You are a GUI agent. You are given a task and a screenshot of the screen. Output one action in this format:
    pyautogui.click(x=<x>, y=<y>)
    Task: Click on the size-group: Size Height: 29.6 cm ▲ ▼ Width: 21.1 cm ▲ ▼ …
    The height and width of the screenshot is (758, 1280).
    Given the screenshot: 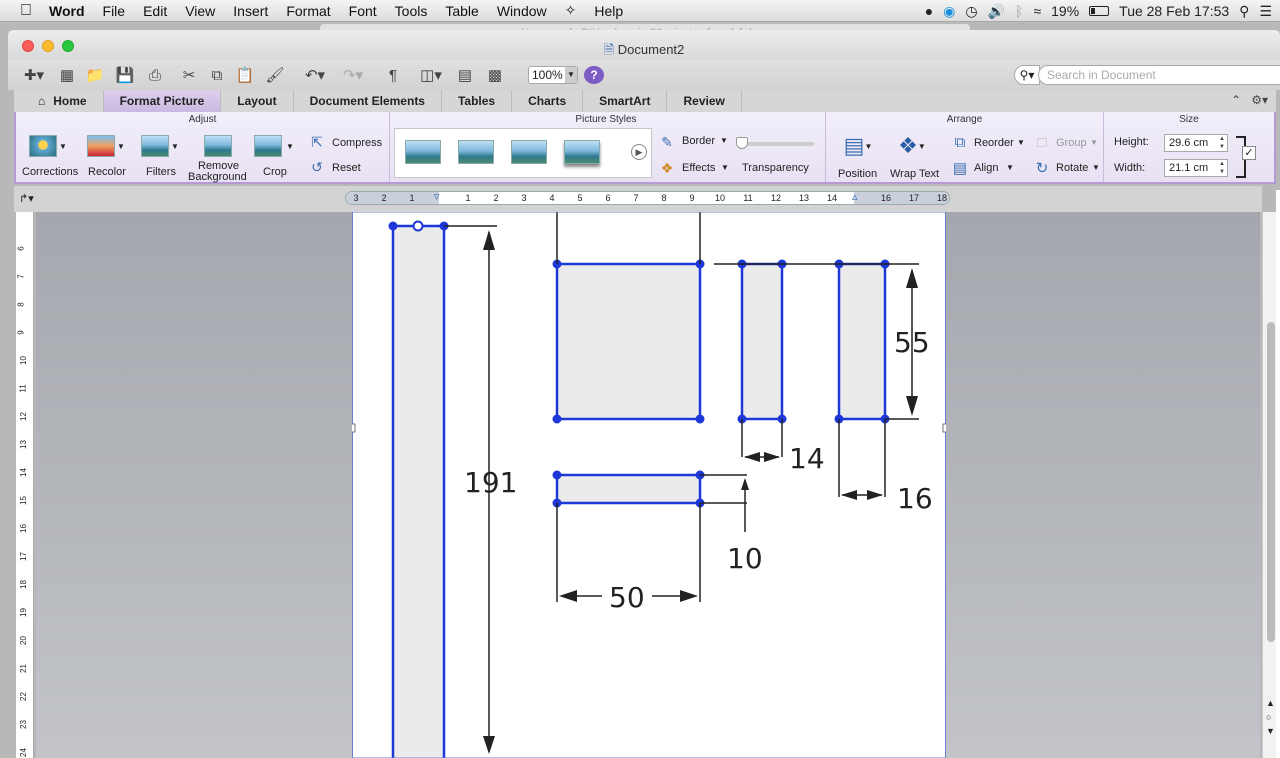 What is the action you would take?
    pyautogui.click(x=1189, y=147)
    